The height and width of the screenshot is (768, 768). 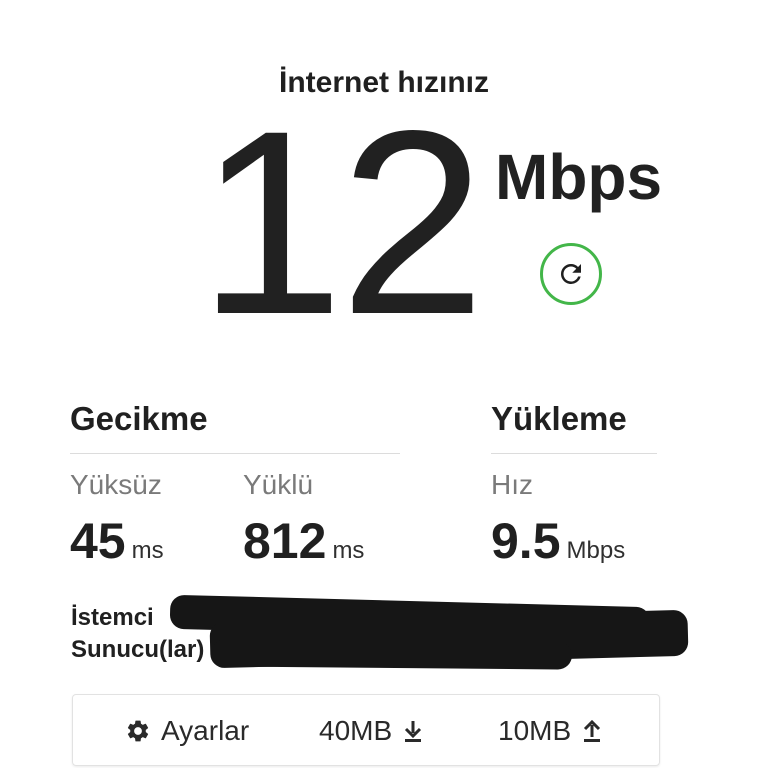 I want to click on loaded-label: Yüklü, so click(x=278, y=484).